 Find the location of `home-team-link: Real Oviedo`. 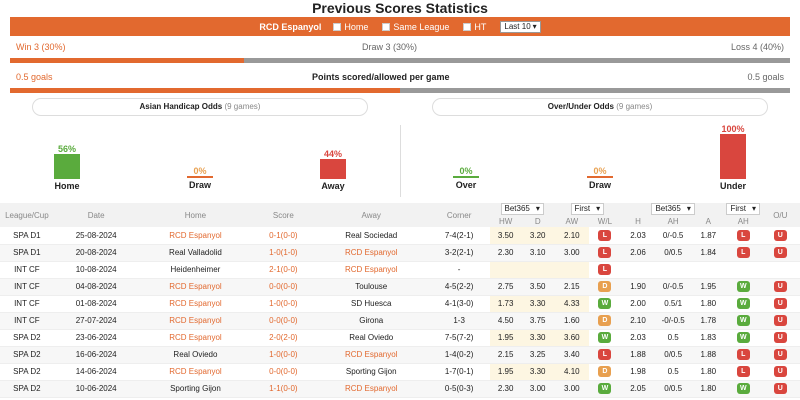

home-team-link: Real Oviedo is located at coordinates (195, 354).